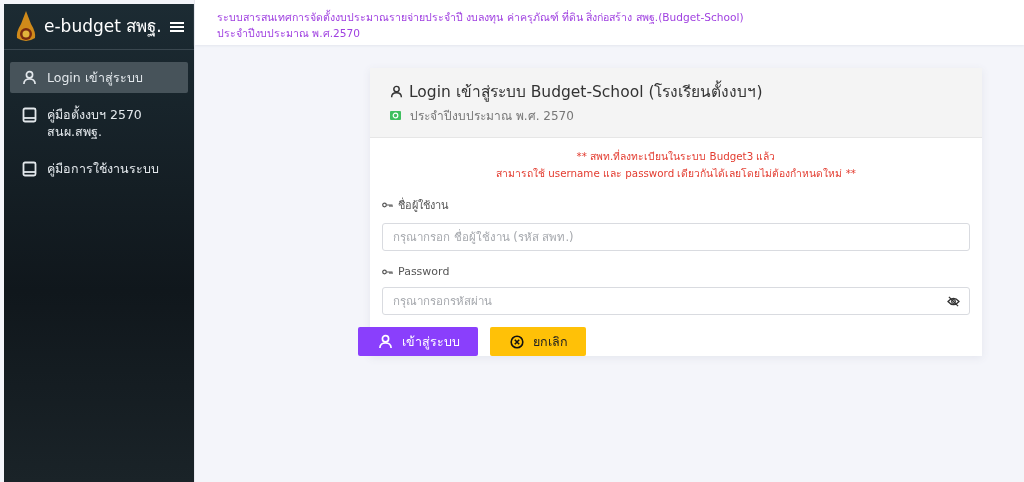 The width and height of the screenshot is (1024, 482). I want to click on menu-icon, so click(177, 26).